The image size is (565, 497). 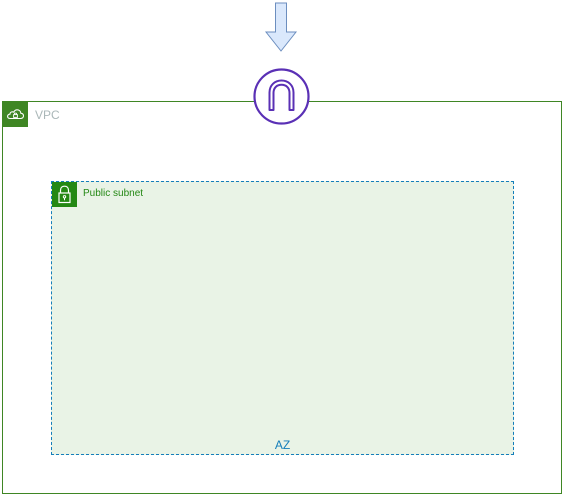 I want to click on public-subnet-label: Public subnet, so click(x=113, y=193).